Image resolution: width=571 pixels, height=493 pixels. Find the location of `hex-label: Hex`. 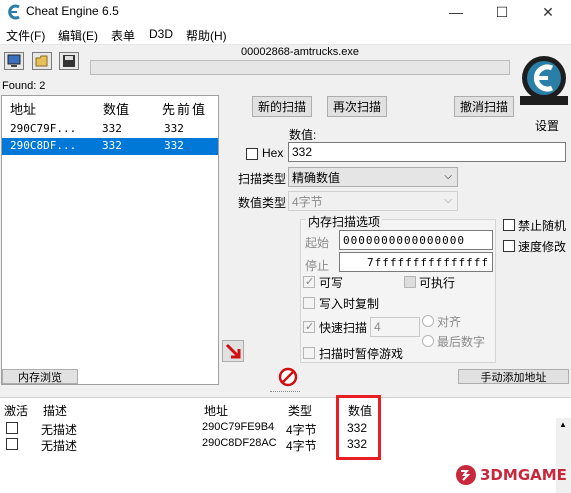

hex-label: Hex is located at coordinates (273, 153).